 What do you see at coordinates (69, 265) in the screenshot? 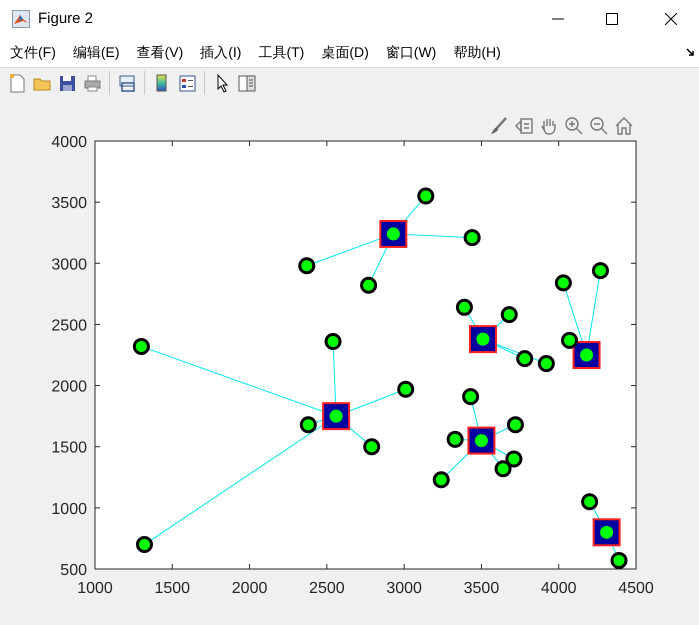
I see `y-tick-label: 3000` at bounding box center [69, 265].